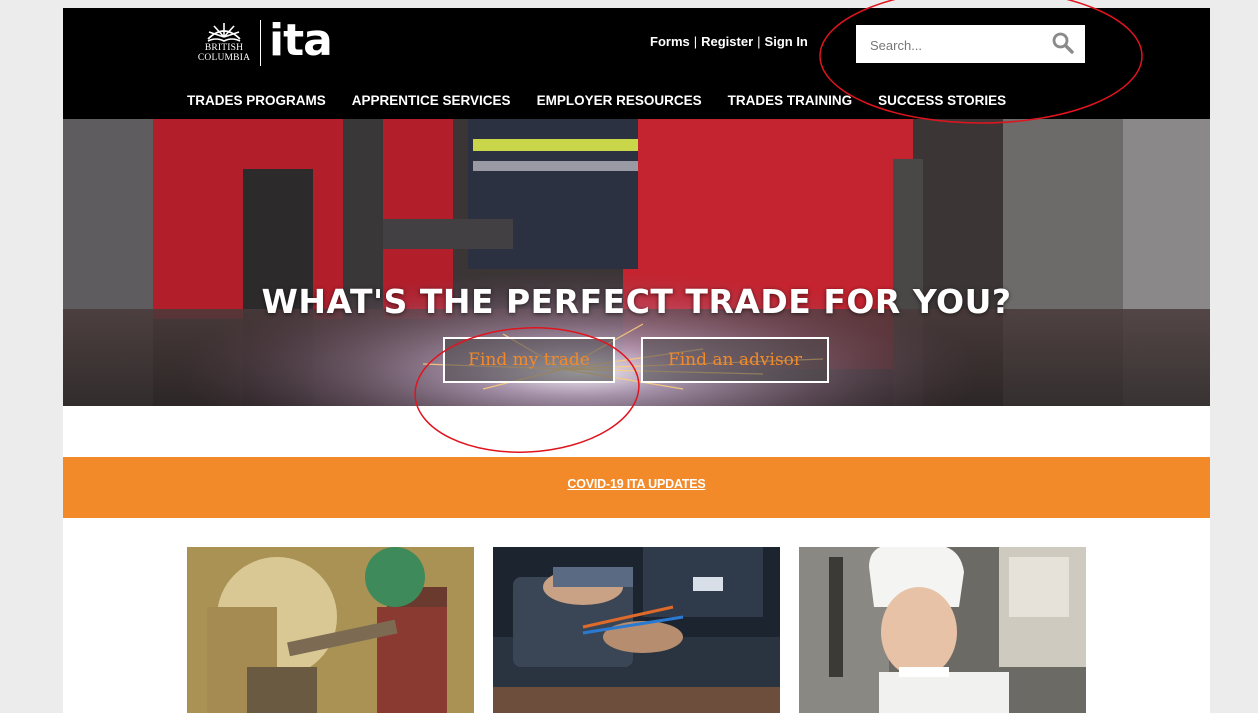  What do you see at coordinates (636, 4) in the screenshot?
I see `page-top-strip` at bounding box center [636, 4].